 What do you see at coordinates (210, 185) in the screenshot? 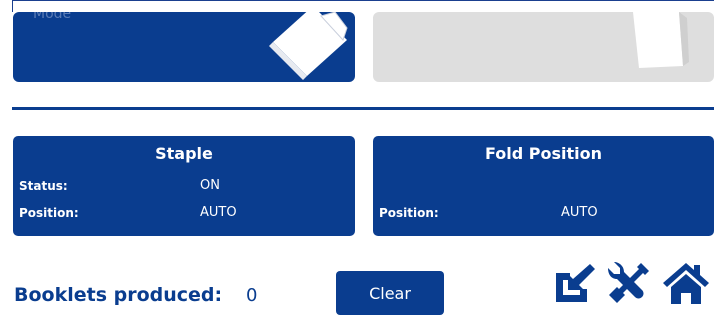
I see `staple-status-value: ON` at bounding box center [210, 185].